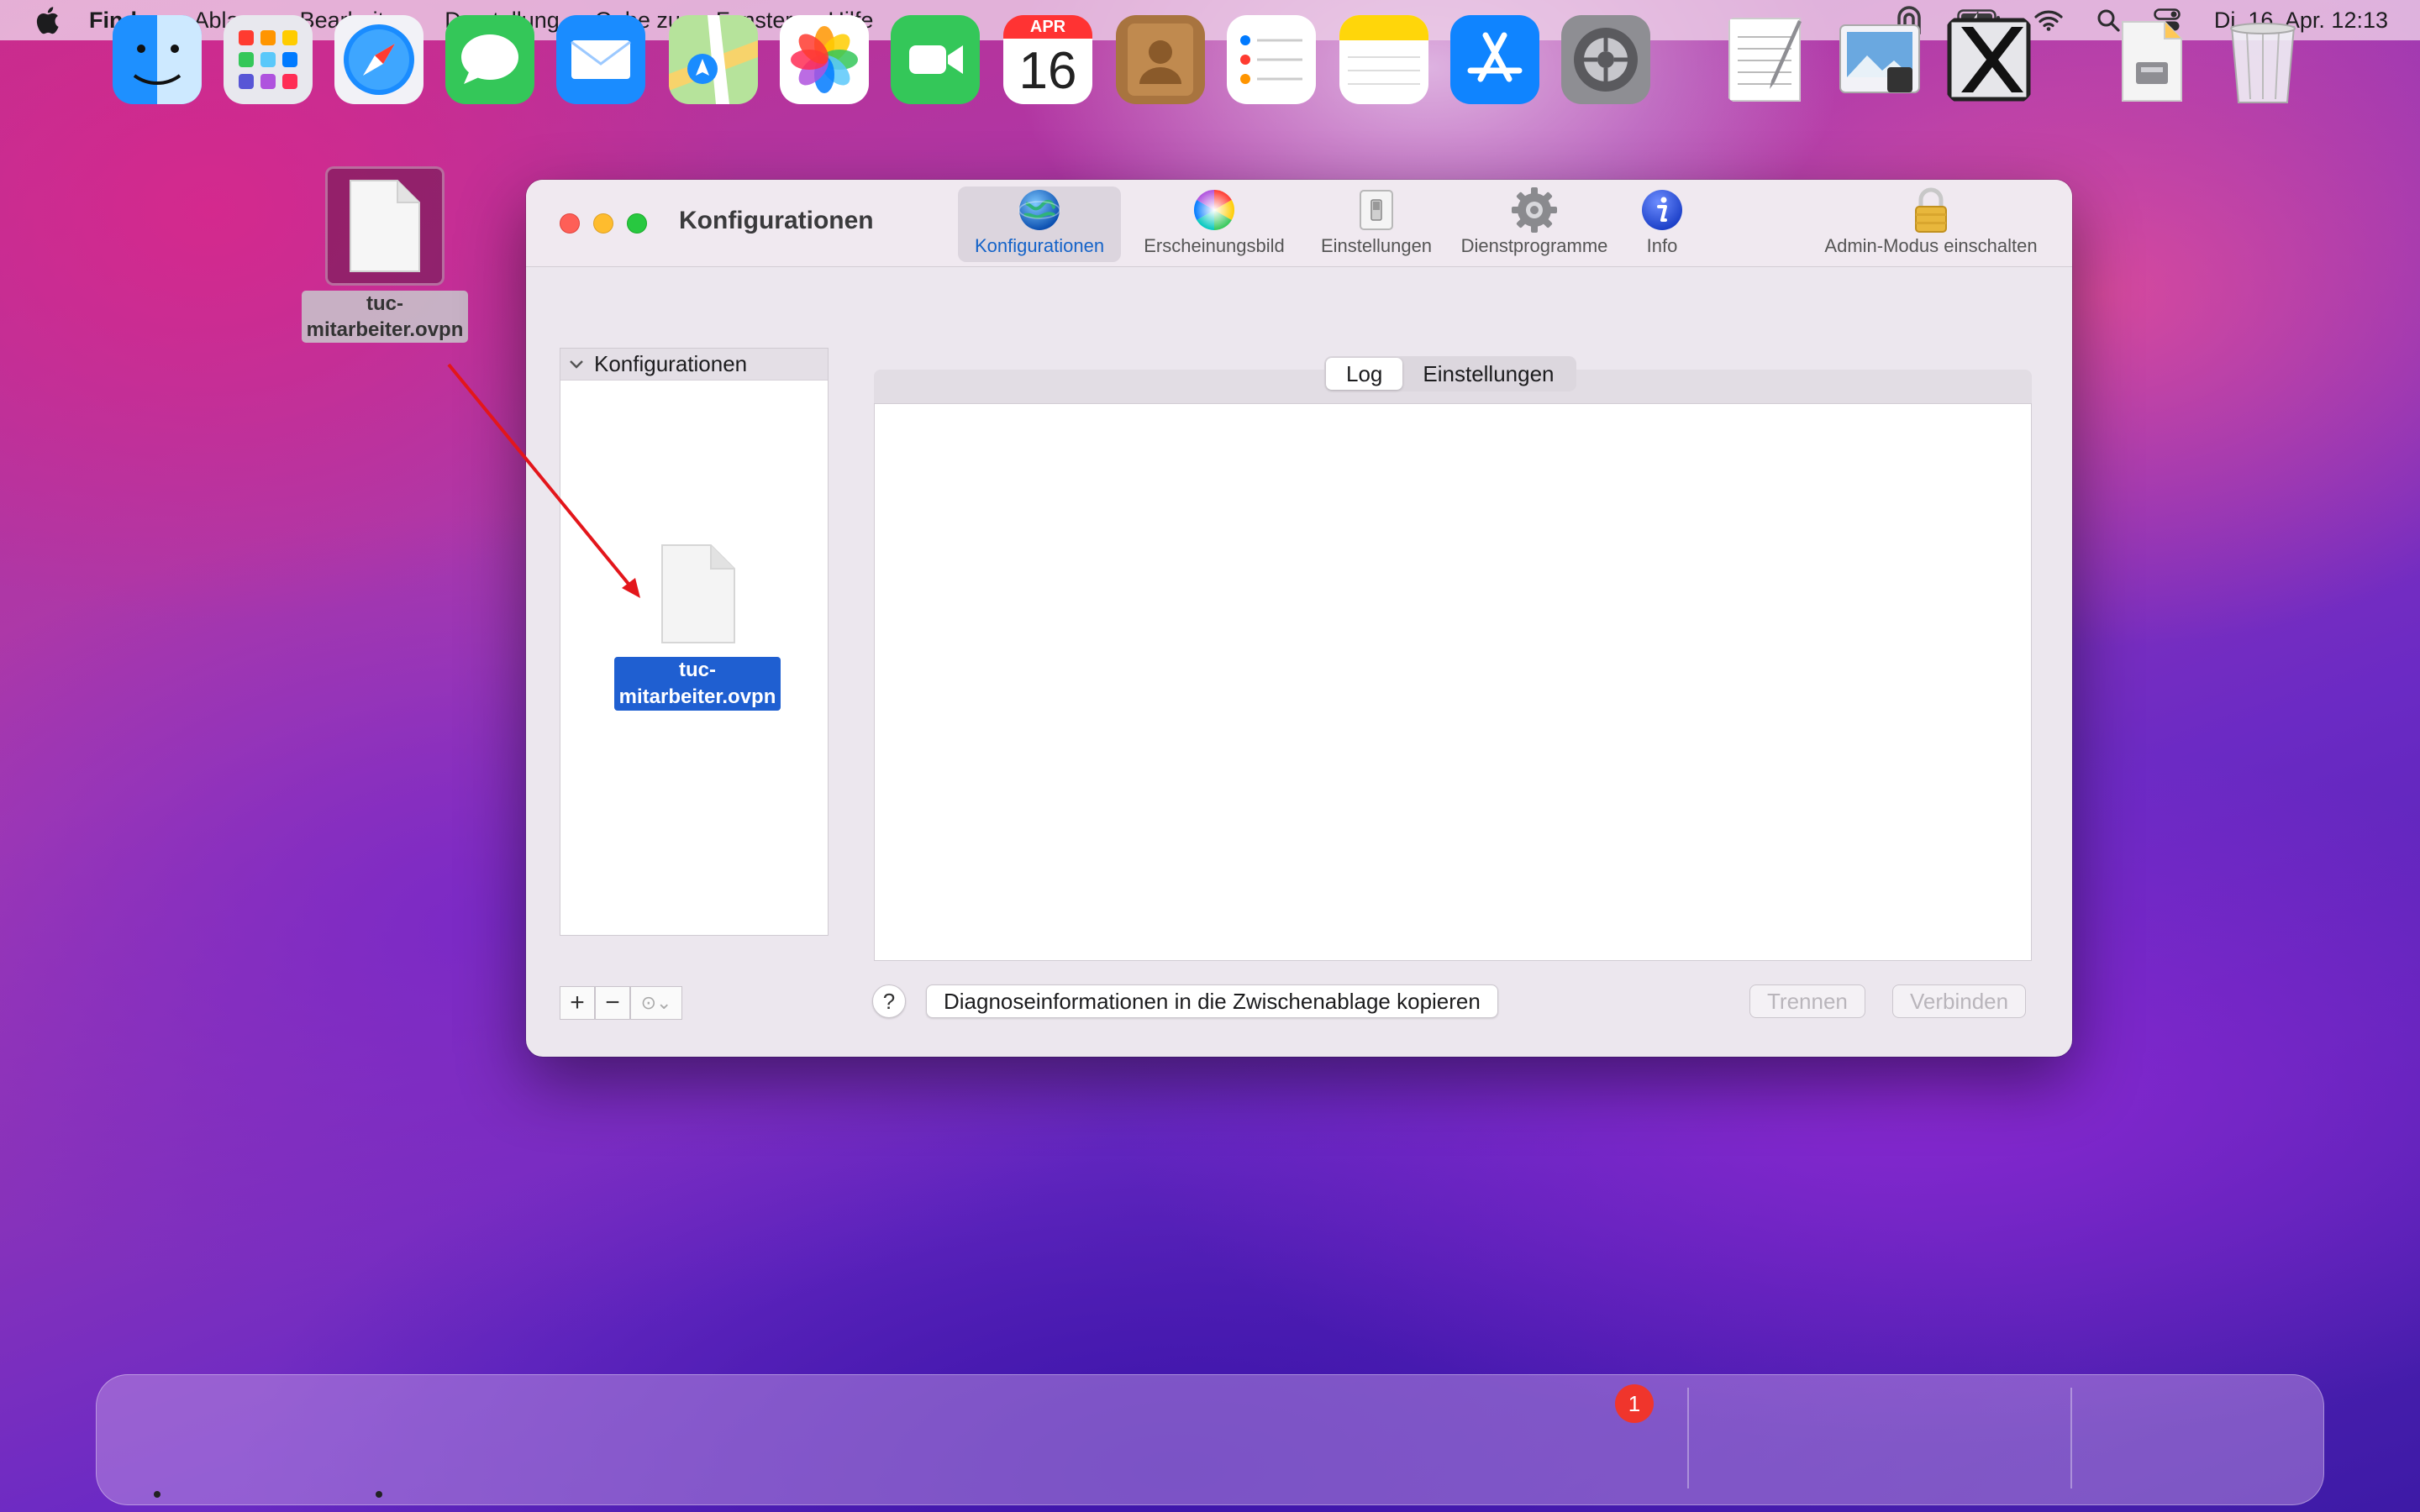  I want to click on desktop-file-icon: tuc- mitarbeiter.ovpn, so click(384, 254).